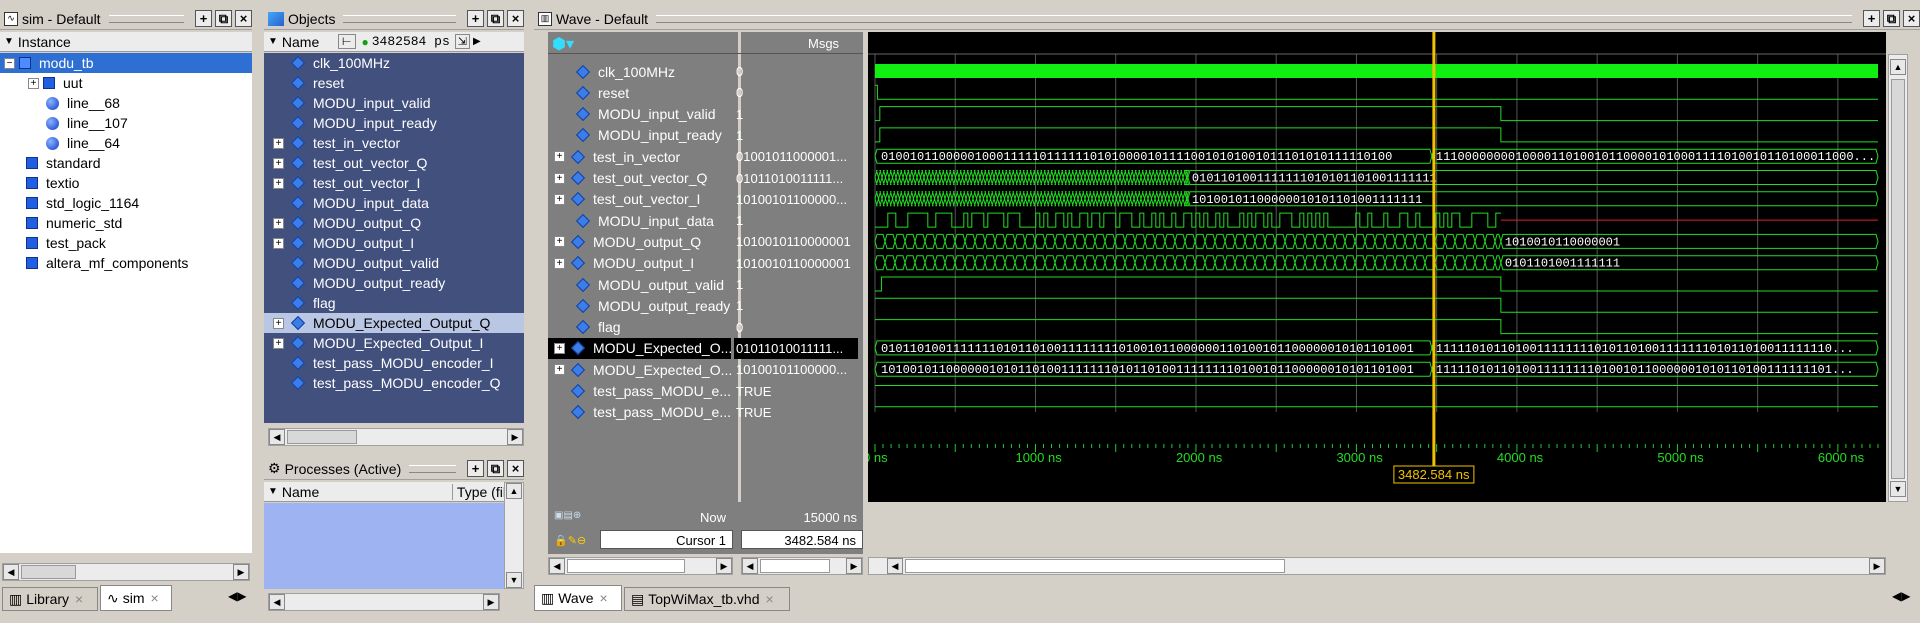 This screenshot has height=623, width=1920. Describe the element at coordinates (394, 163) in the screenshot. I see `object-item: + test_out_vector_Q` at that location.